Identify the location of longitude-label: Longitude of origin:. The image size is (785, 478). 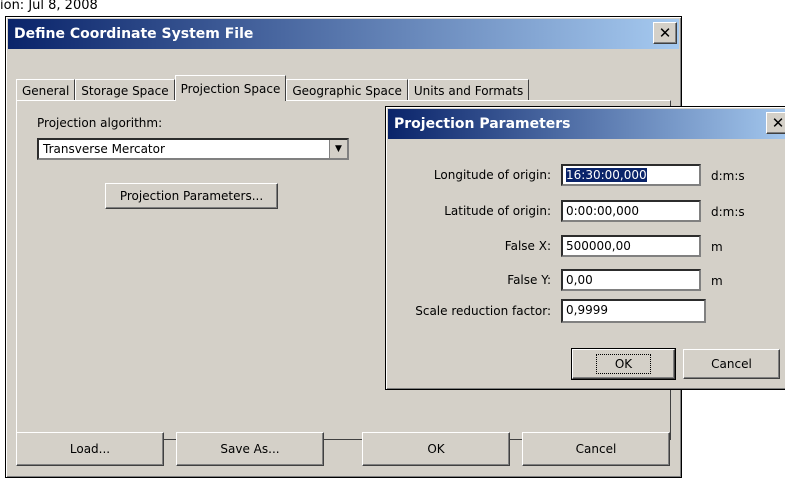
(492, 175).